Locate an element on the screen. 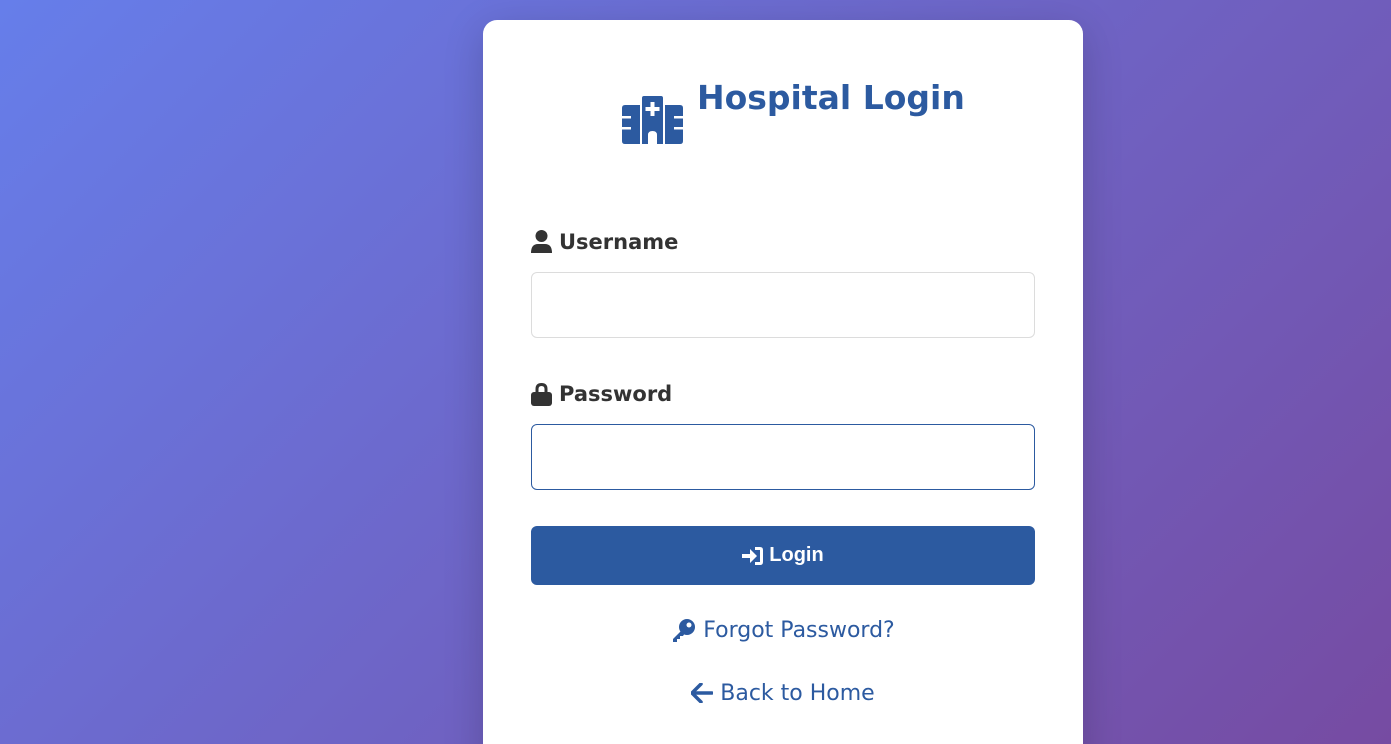  arrow-left-icon is located at coordinates (702, 693).